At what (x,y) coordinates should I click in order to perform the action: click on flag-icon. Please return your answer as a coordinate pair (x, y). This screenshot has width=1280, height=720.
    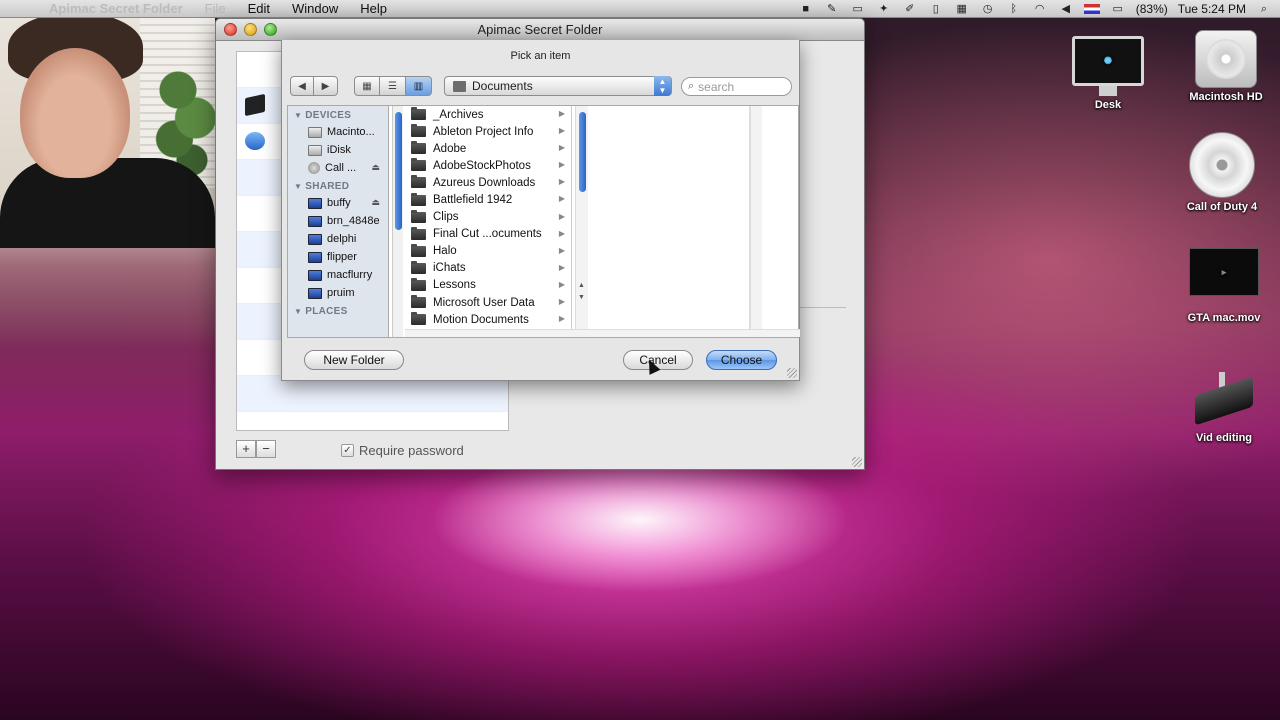
    Looking at the image, I should click on (1091, 9).